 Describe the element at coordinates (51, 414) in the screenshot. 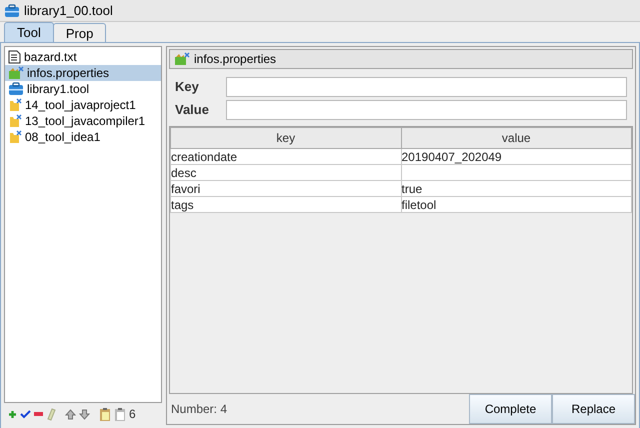

I see `eraser-icon` at that location.